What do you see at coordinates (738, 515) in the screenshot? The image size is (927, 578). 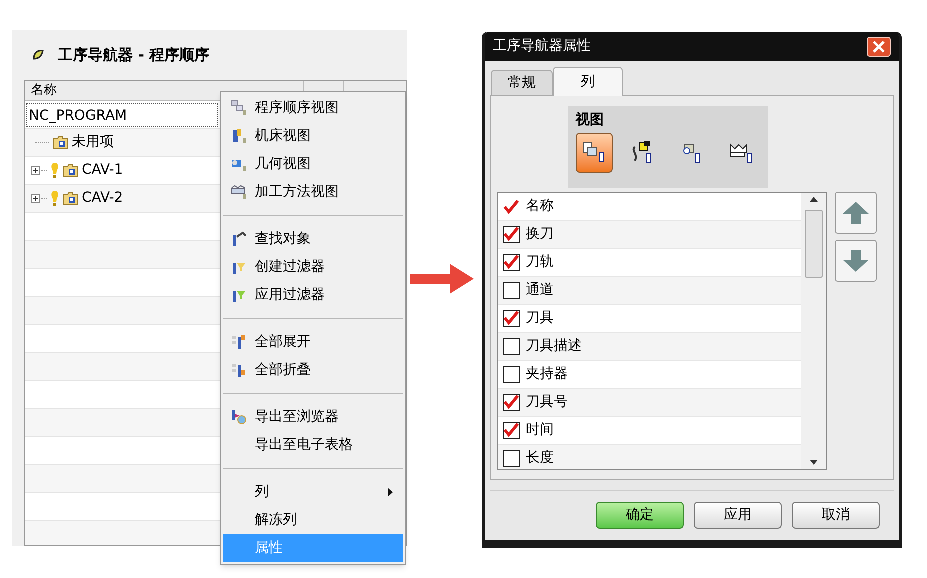 I see `dialog-button: 应用` at bounding box center [738, 515].